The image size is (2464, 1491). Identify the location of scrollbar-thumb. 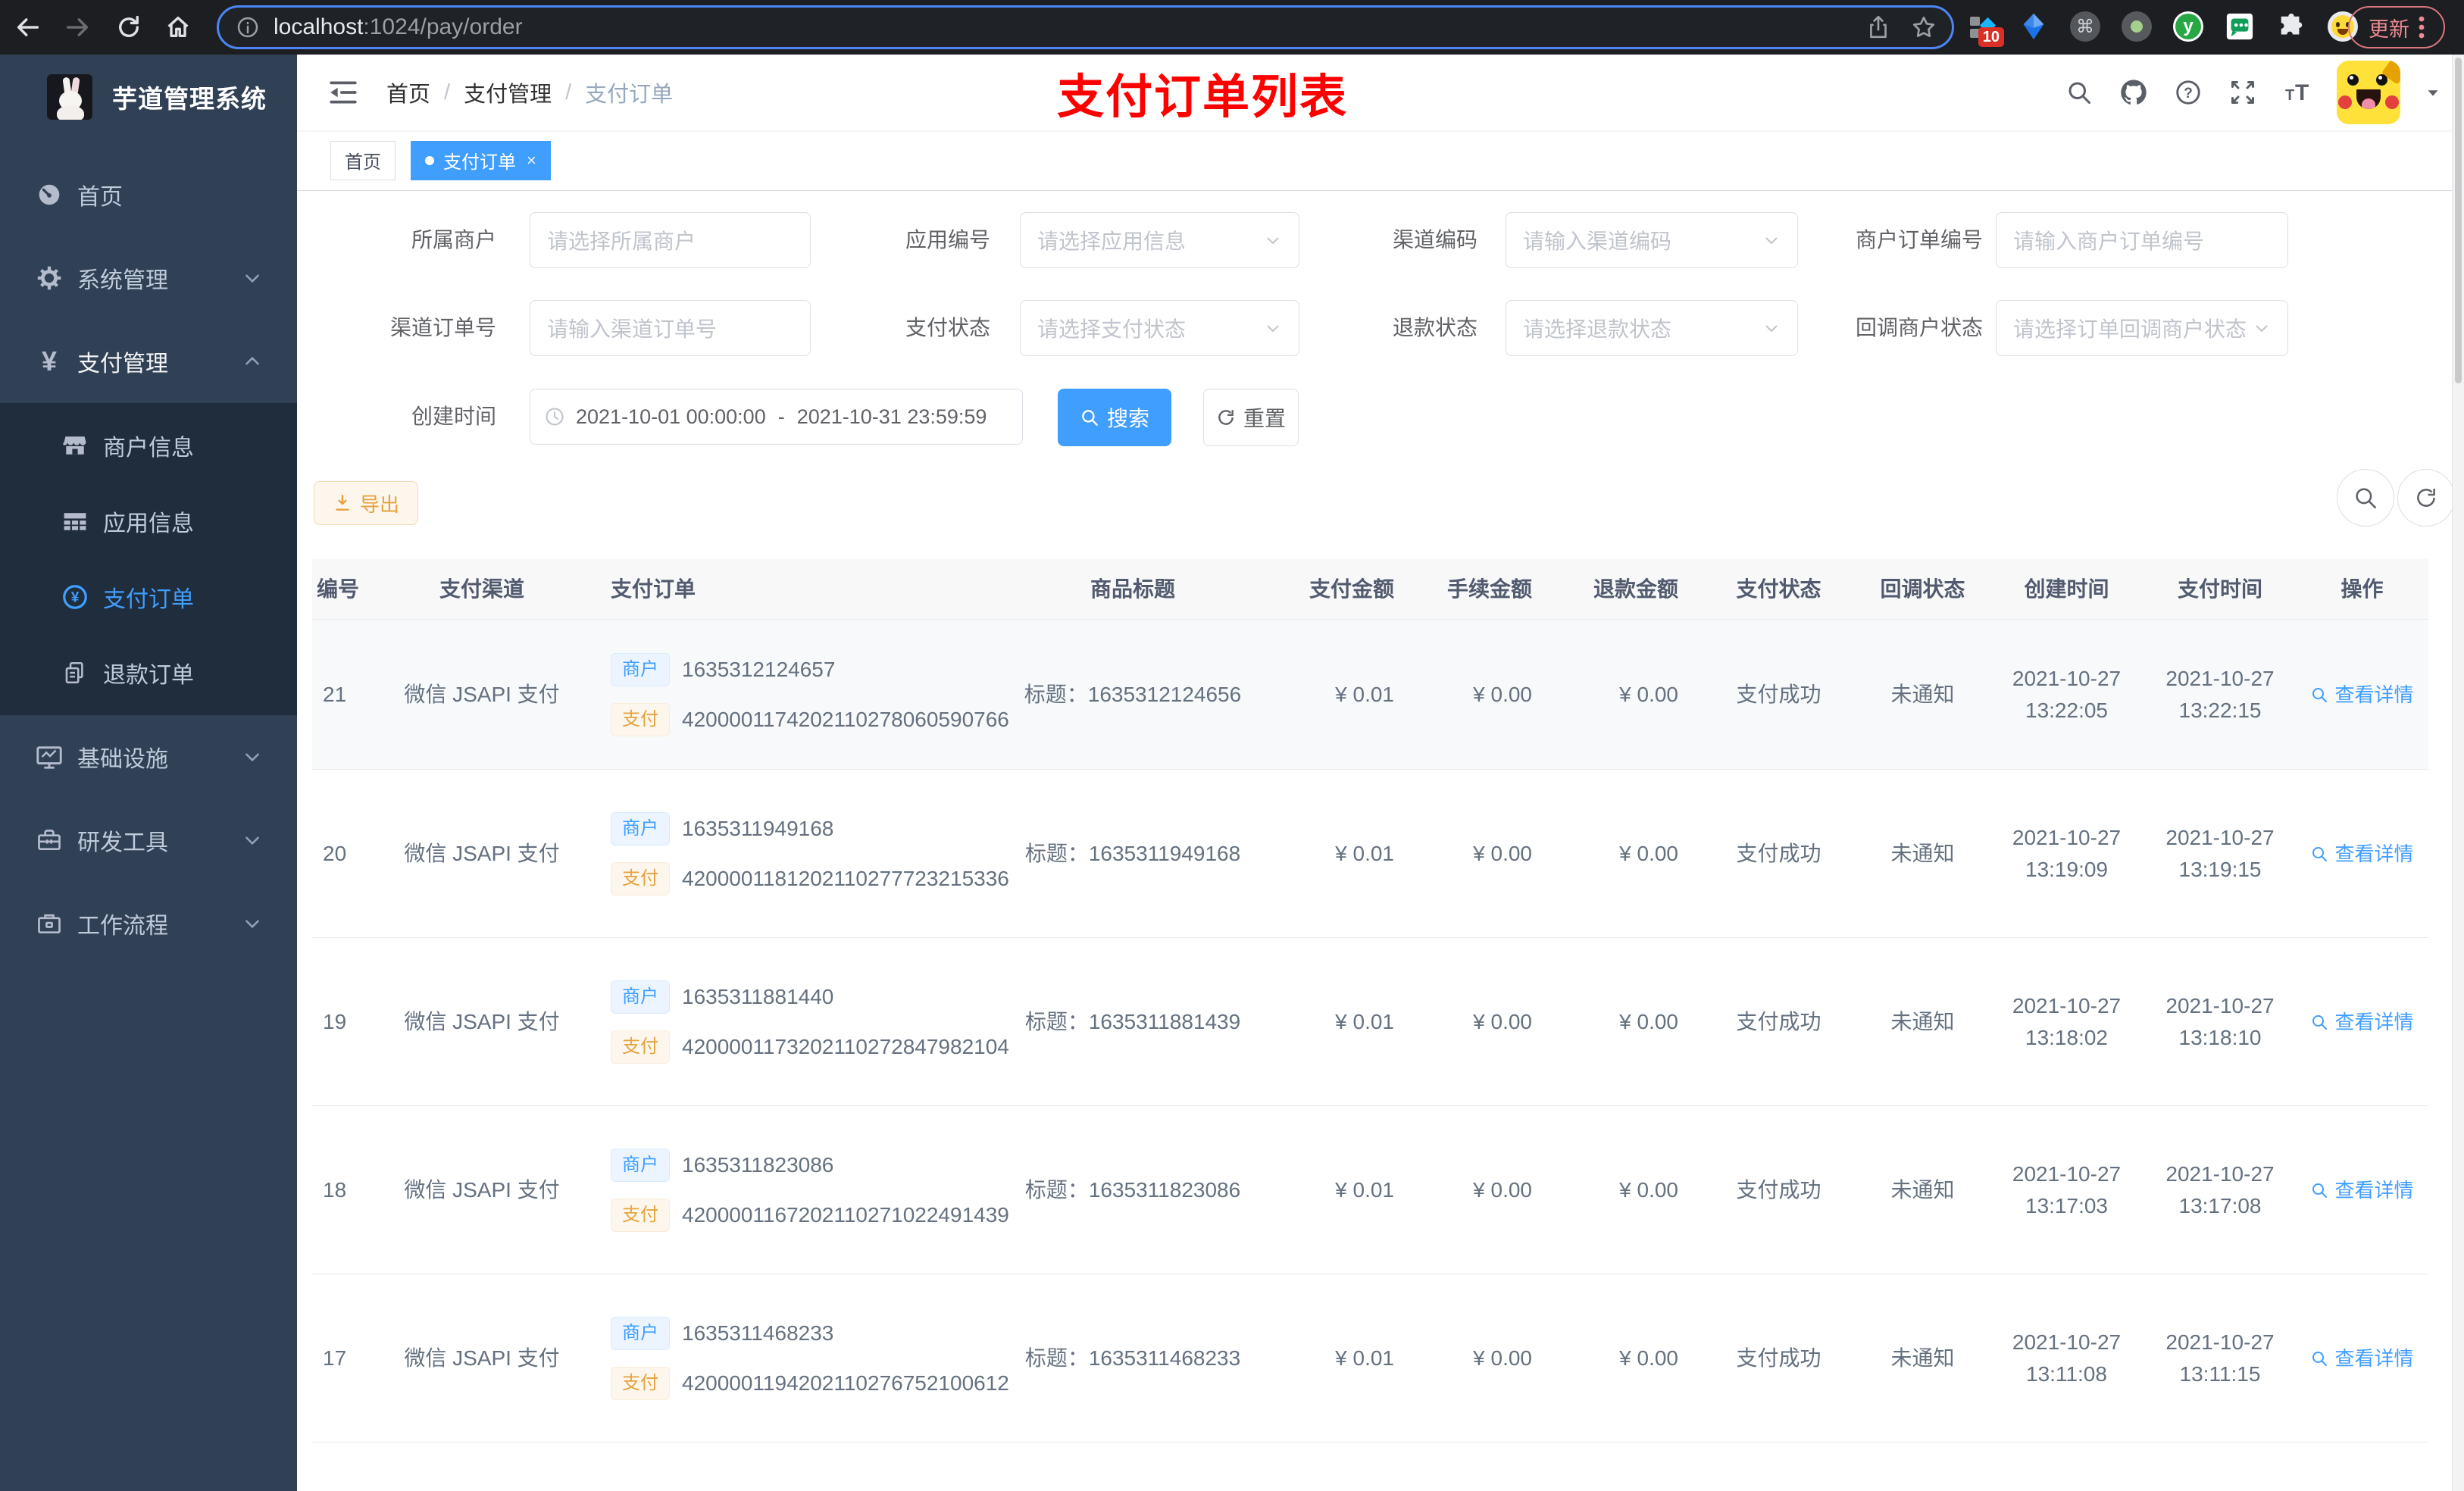
(2458, 220).